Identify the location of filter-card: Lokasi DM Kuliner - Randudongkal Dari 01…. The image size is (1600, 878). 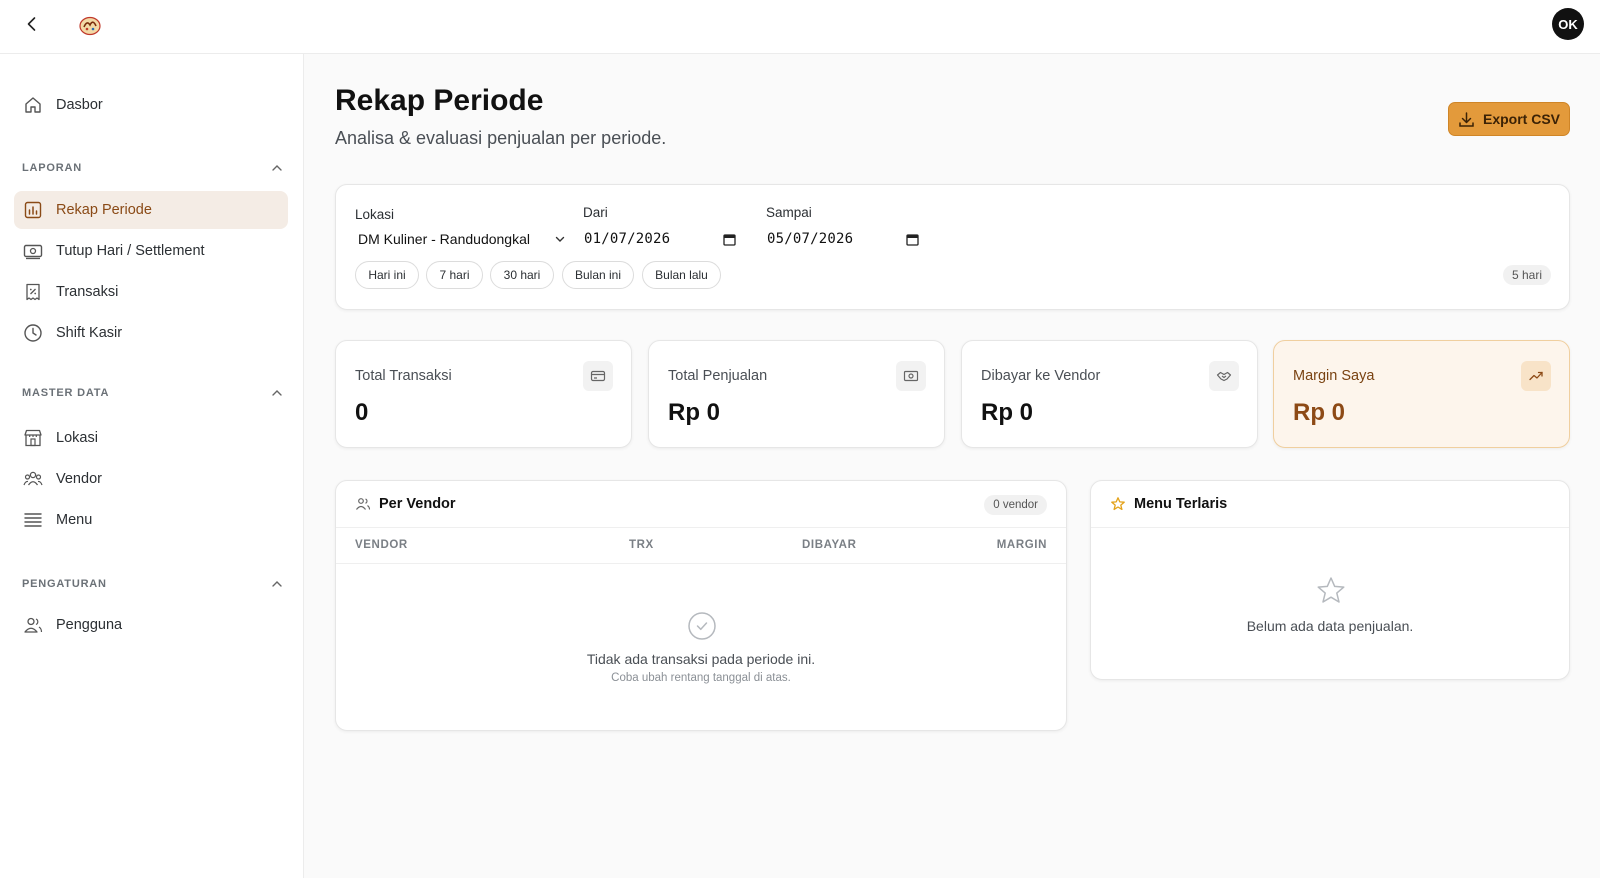
(952, 247).